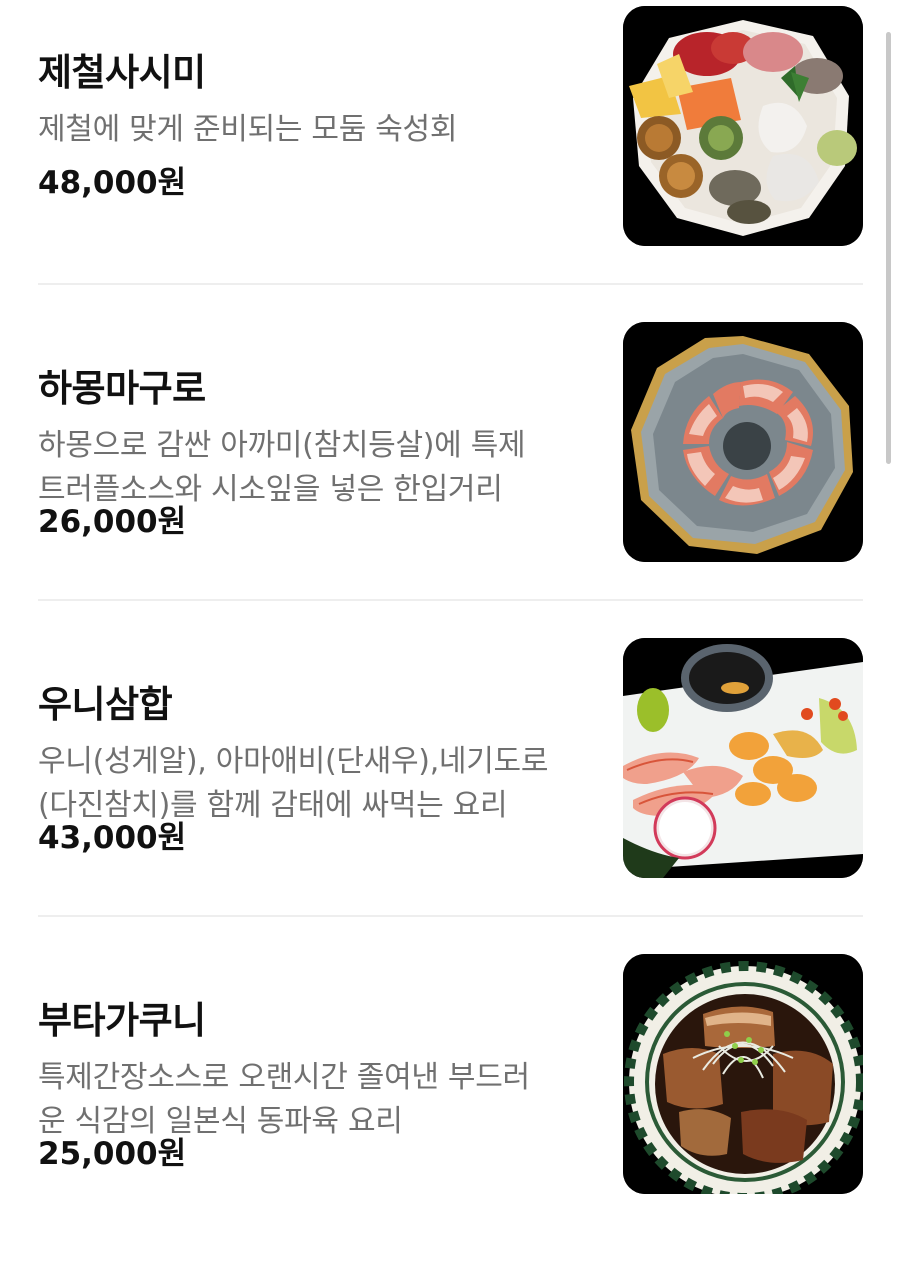  Describe the element at coordinates (112, 838) in the screenshot. I see `menu-item-price: 43,000원` at that location.